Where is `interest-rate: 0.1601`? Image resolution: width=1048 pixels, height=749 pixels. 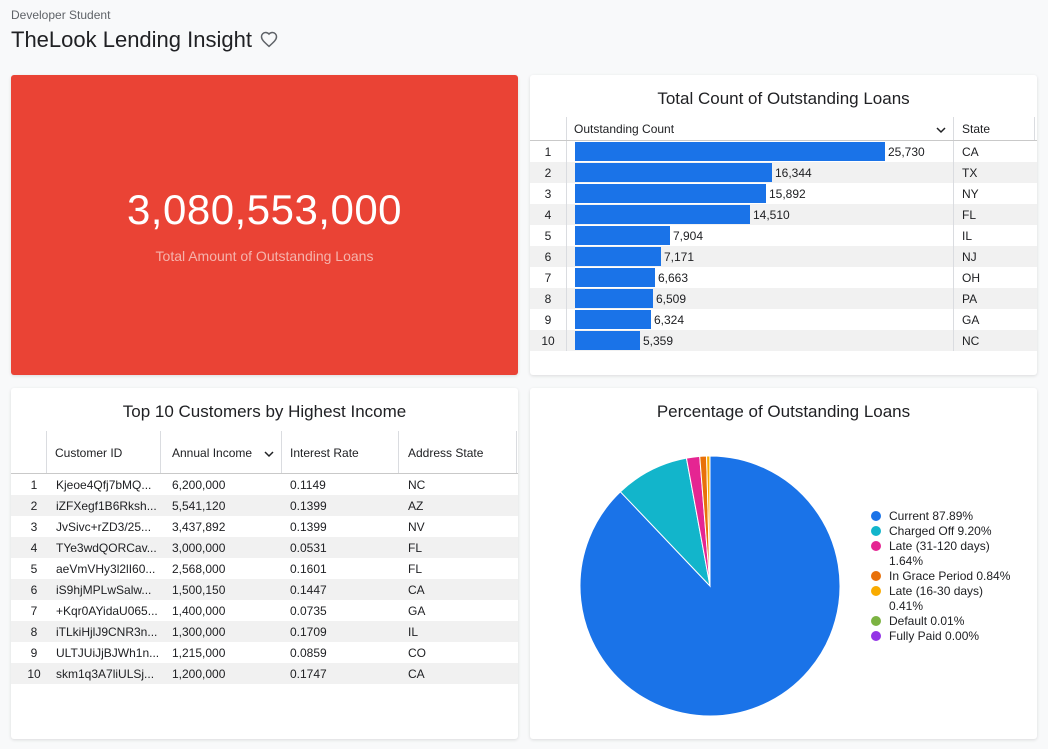 interest-rate: 0.1601 is located at coordinates (308, 569).